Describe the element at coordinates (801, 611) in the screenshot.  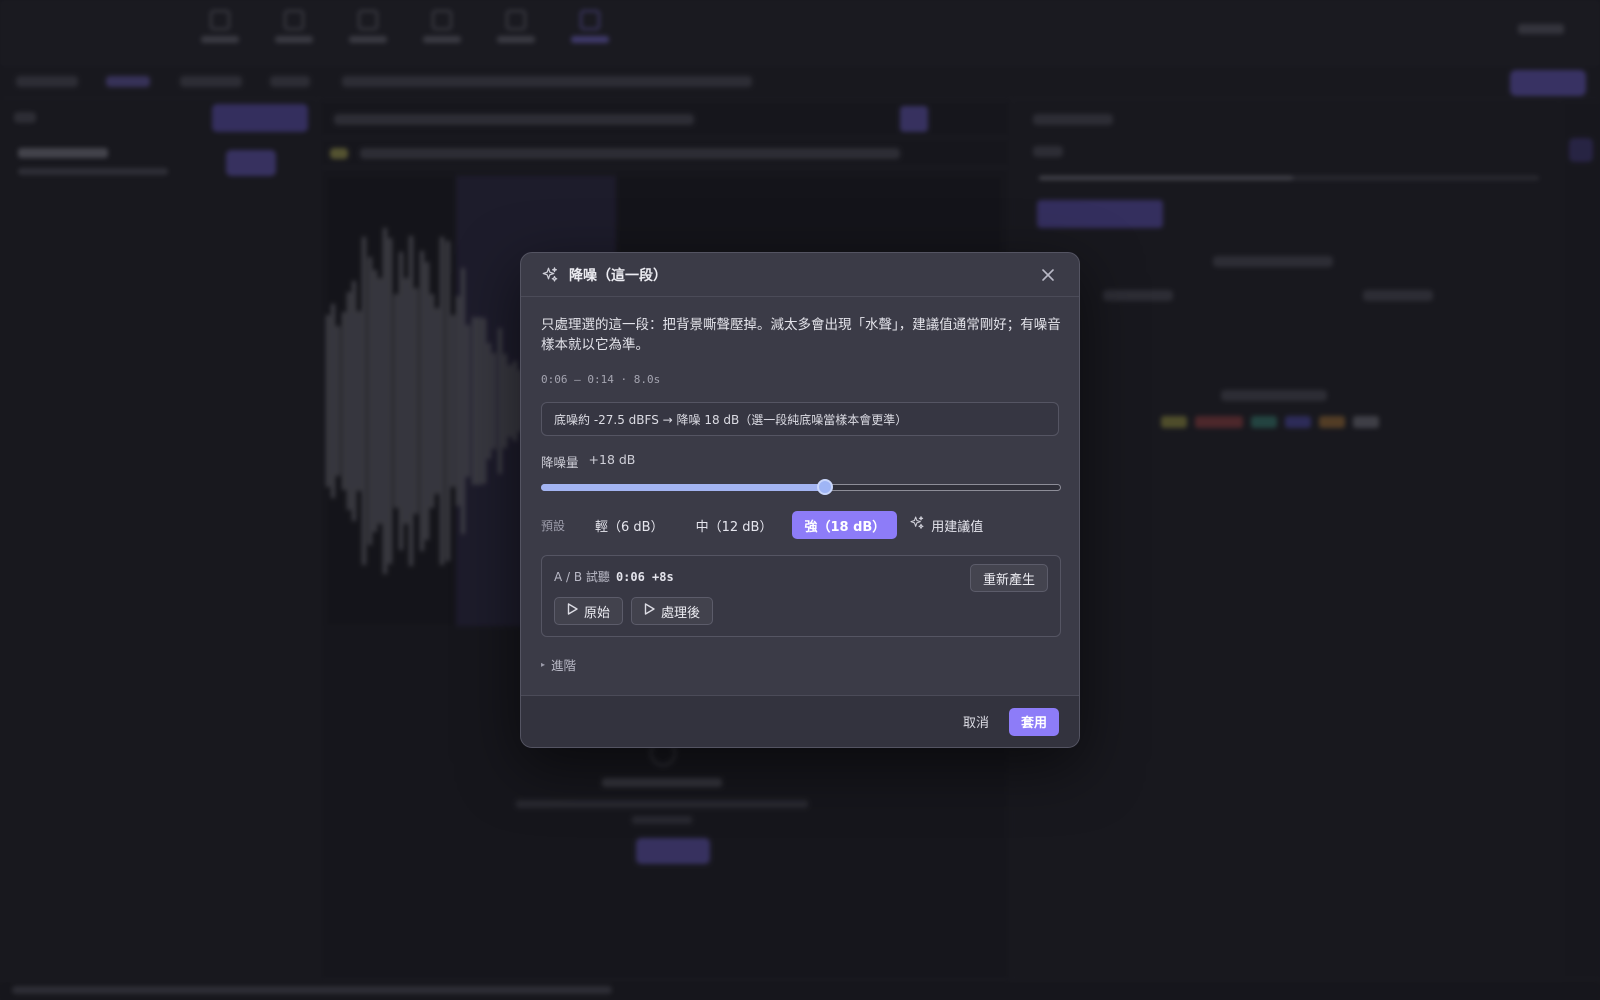
I see `ab-buttons: 原始 處理後` at that location.